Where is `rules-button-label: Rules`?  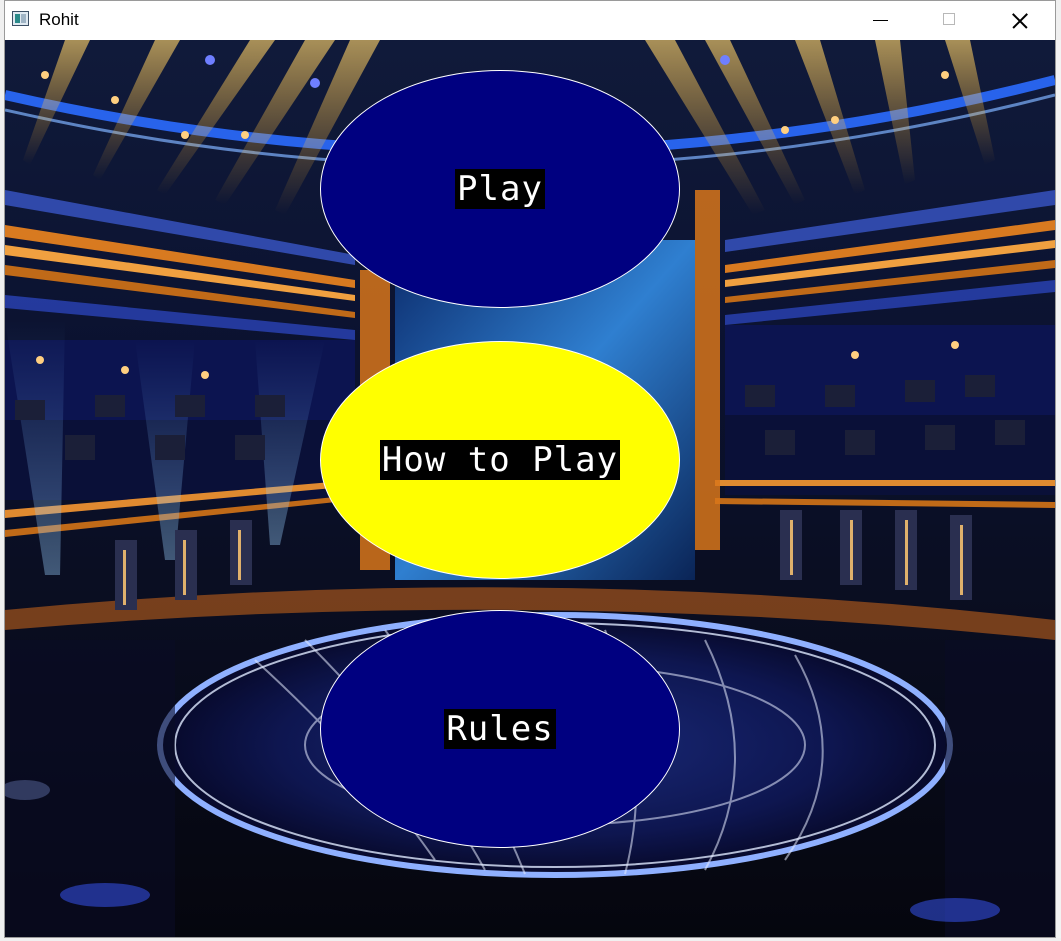
rules-button-label: Rules is located at coordinates (500, 729).